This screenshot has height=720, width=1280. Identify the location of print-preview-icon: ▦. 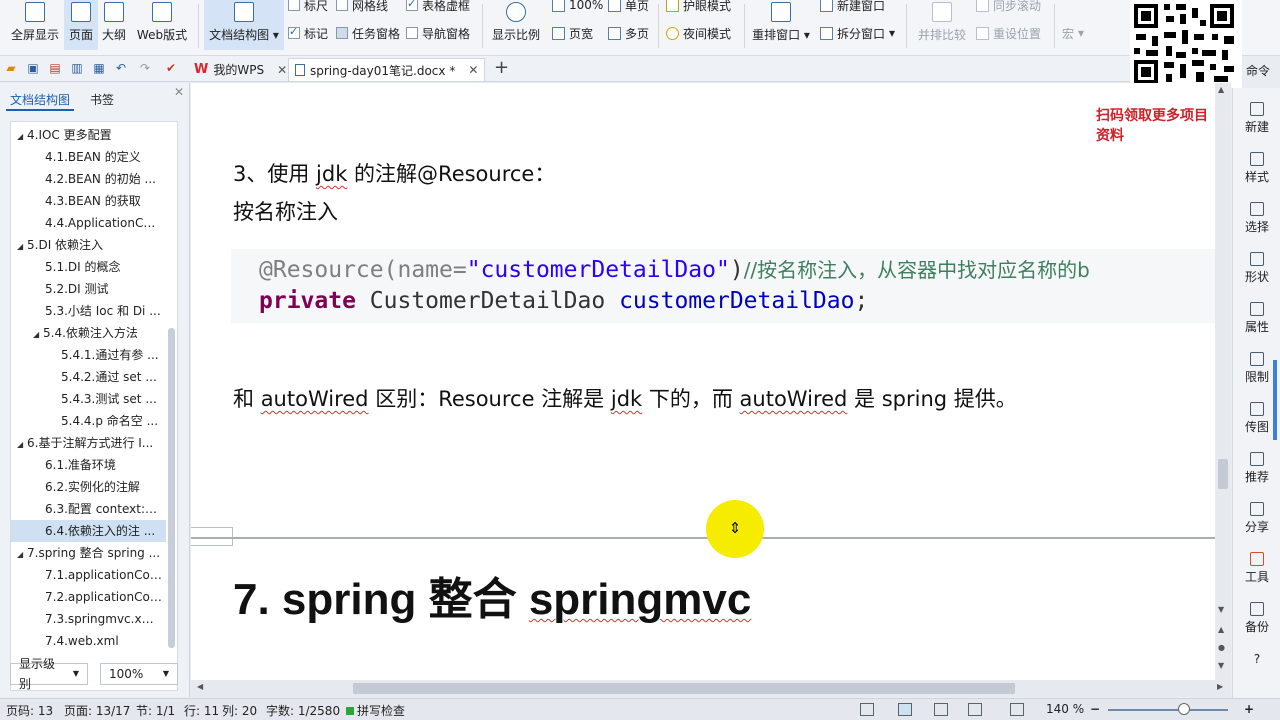
(99, 68).